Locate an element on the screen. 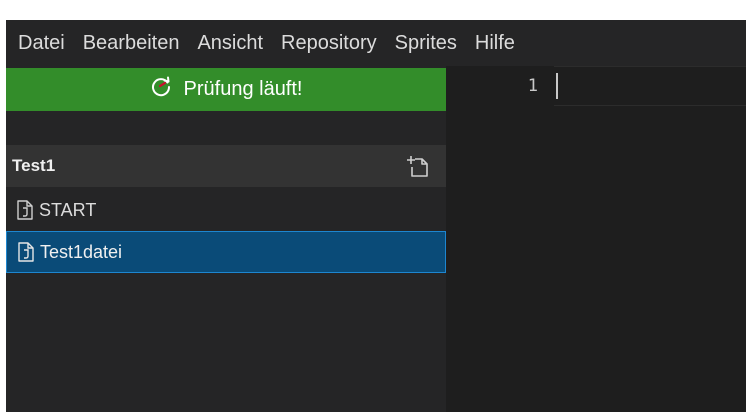 This screenshot has height=412, width=746. file-name: Test1datei is located at coordinates (81, 251).